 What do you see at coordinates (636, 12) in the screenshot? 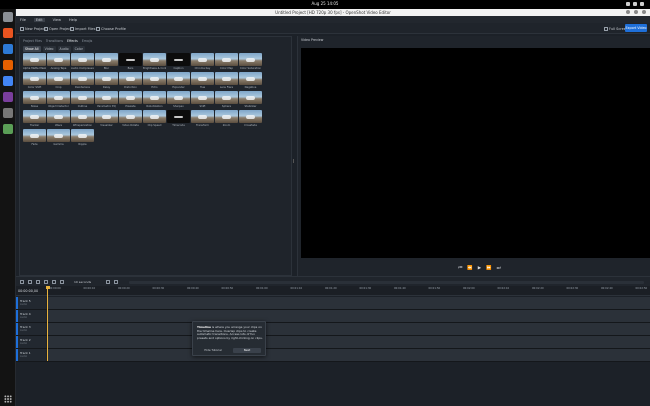
I see `maximize-icon` at bounding box center [636, 12].